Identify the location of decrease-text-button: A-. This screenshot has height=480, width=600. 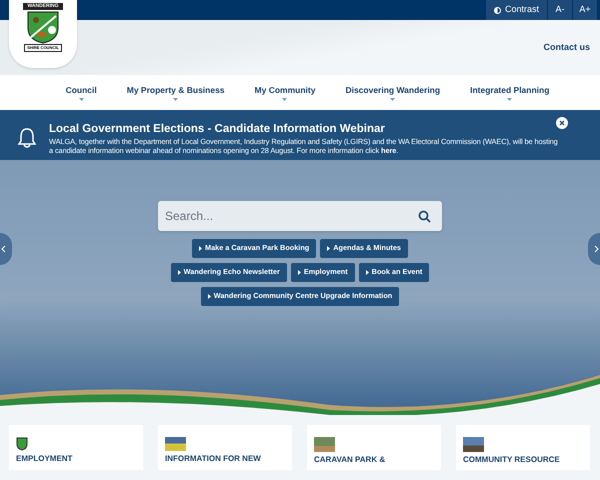
(559, 10).